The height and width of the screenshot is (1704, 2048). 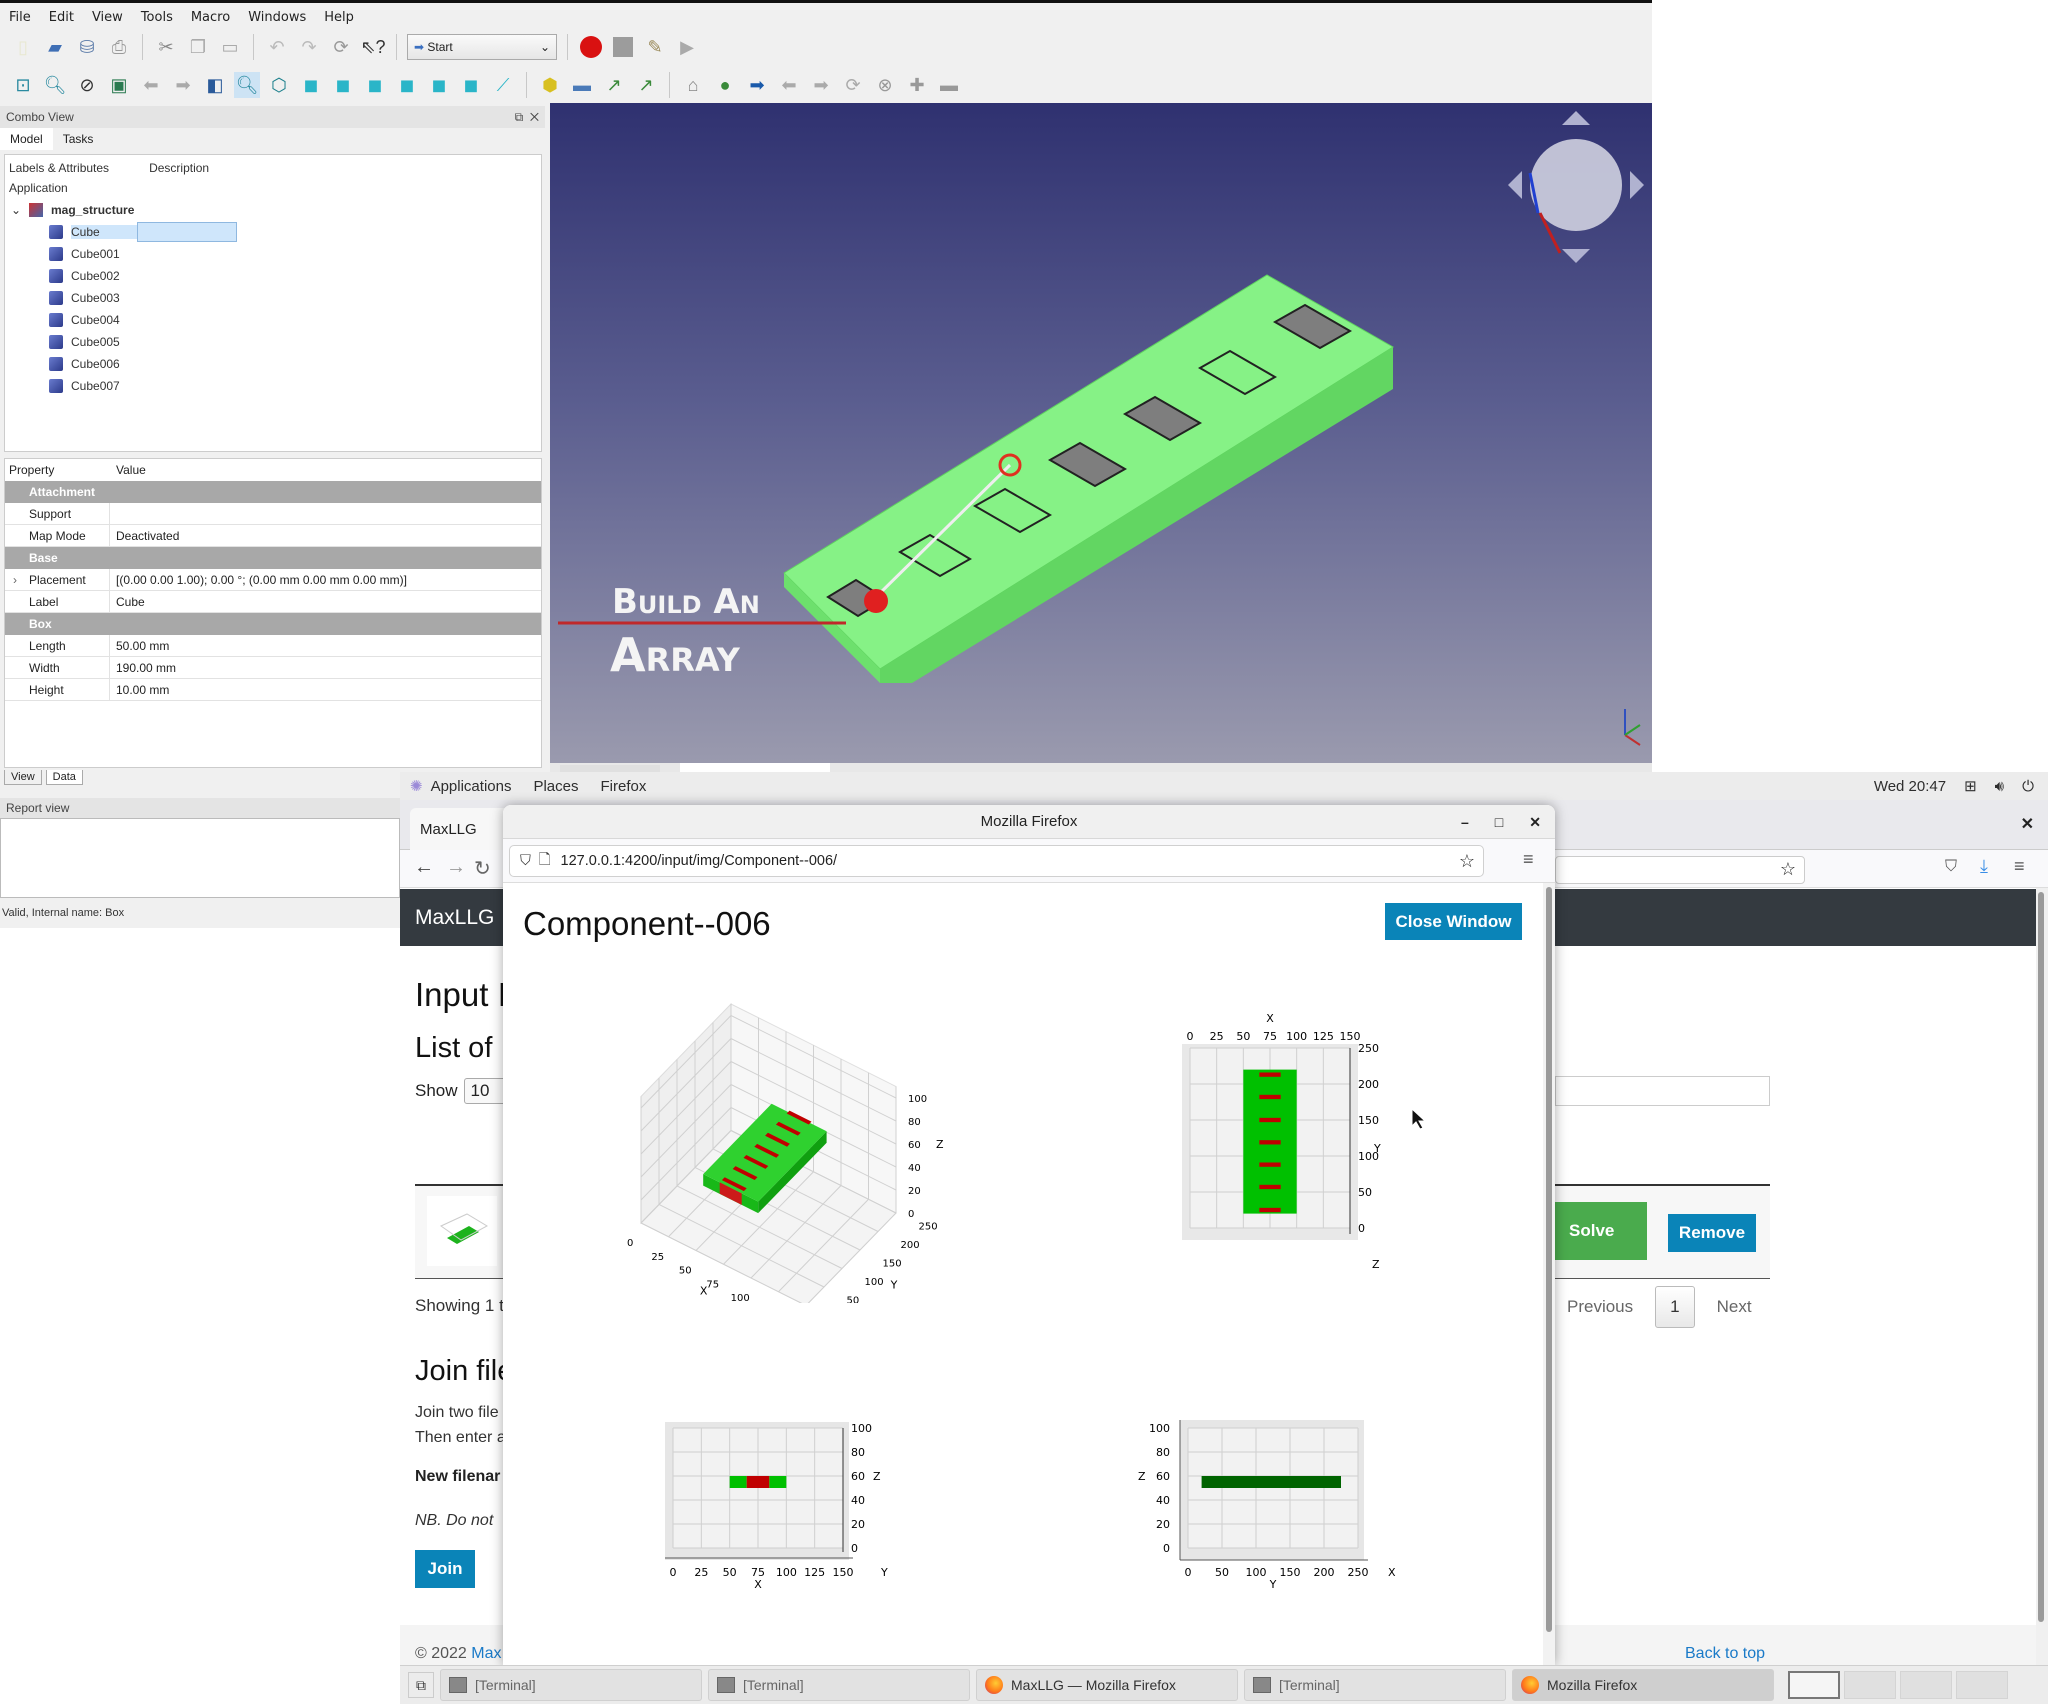 What do you see at coordinates (519, 117) in the screenshot?
I see `float-panel-icon: ⧉` at bounding box center [519, 117].